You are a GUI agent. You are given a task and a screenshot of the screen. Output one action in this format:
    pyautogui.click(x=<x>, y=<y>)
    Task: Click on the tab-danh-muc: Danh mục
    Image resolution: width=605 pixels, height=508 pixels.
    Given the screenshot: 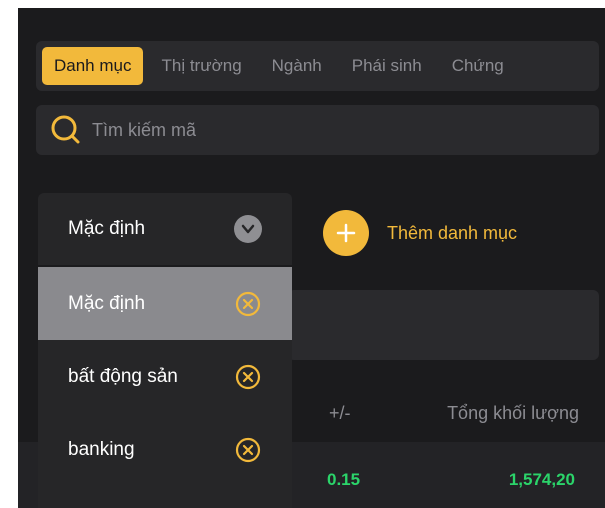 What is the action you would take?
    pyautogui.click(x=93, y=66)
    